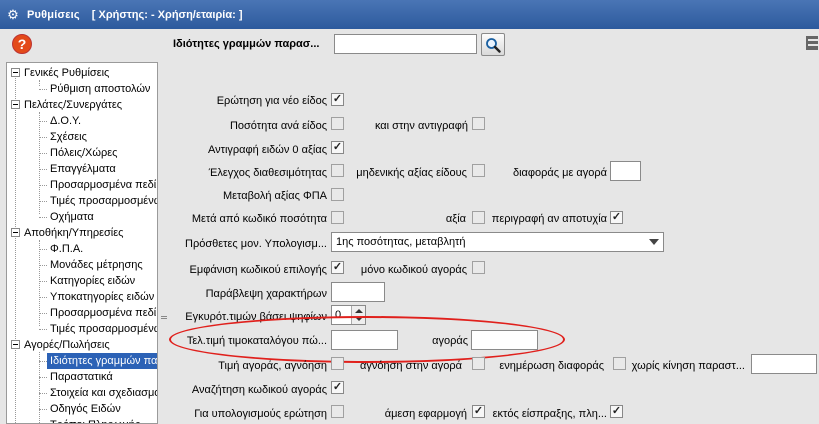 This screenshot has width=819, height=424. What do you see at coordinates (102, 297) in the screenshot?
I see `tree-item: Υποκατηγορίες ειδών` at bounding box center [102, 297].